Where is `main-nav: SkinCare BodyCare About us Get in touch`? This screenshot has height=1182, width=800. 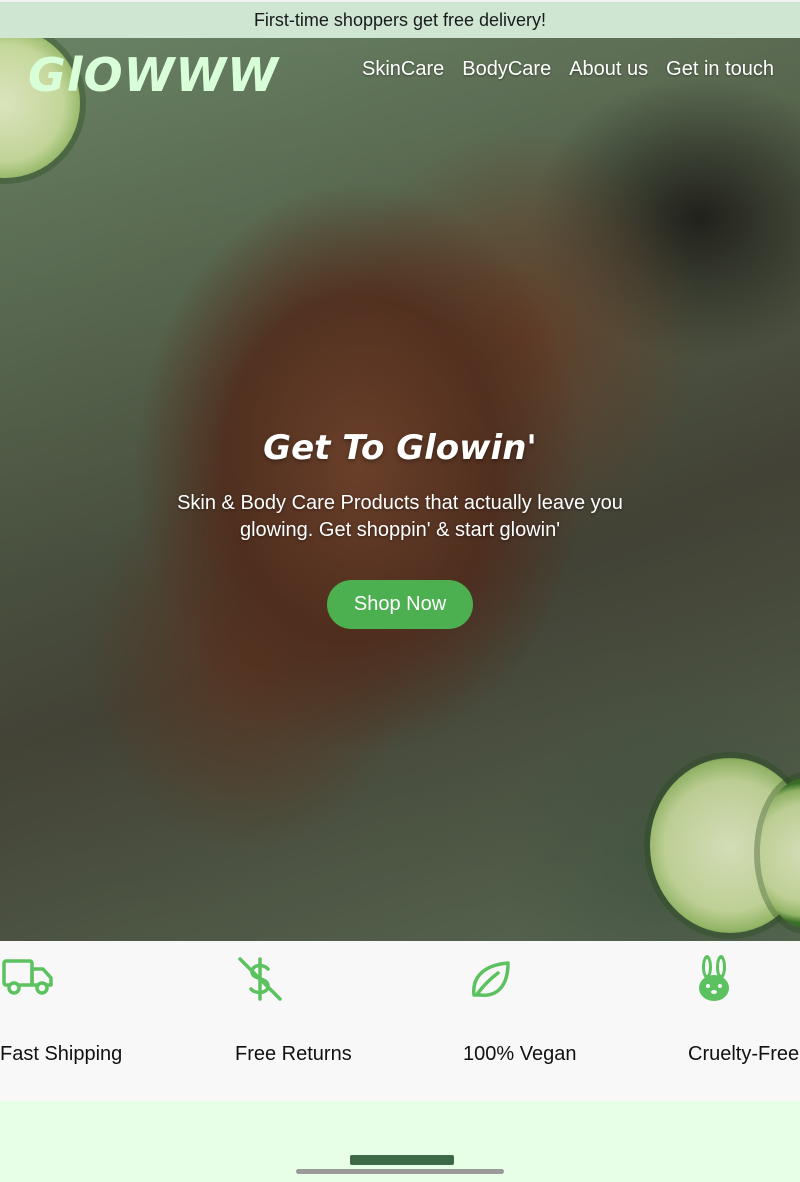
main-nav: SkinCare BodyCare About us Get in touch is located at coordinates (568, 69).